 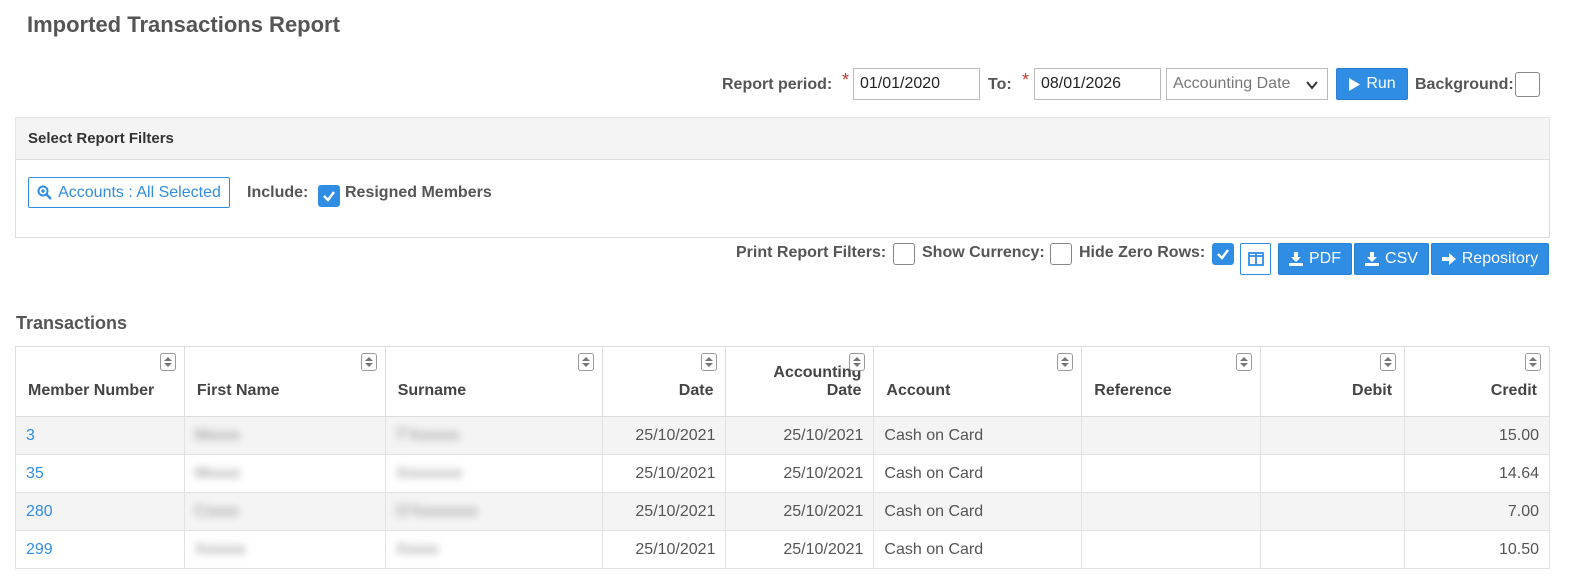 What do you see at coordinates (284, 549) in the screenshot?
I see `first-name-cell: Xxxxxx` at bounding box center [284, 549].